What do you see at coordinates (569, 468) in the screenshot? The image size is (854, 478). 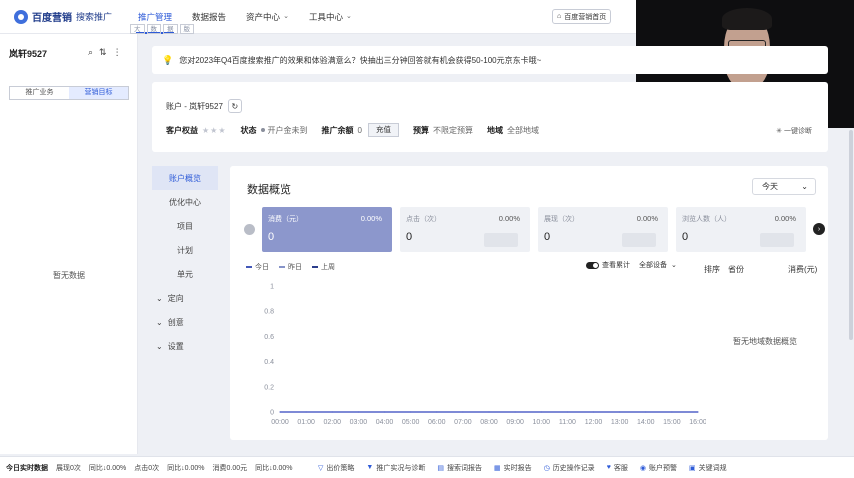 I see `tool-history-log: ◷ 历史操作记录` at bounding box center [569, 468].